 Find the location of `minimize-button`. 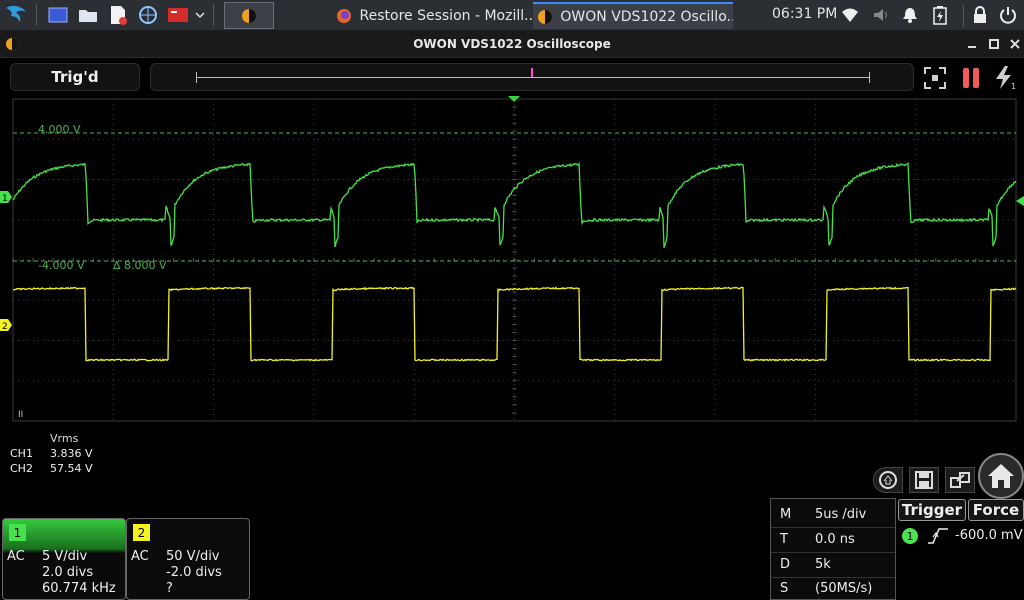

minimize-button is located at coordinates (972, 44).